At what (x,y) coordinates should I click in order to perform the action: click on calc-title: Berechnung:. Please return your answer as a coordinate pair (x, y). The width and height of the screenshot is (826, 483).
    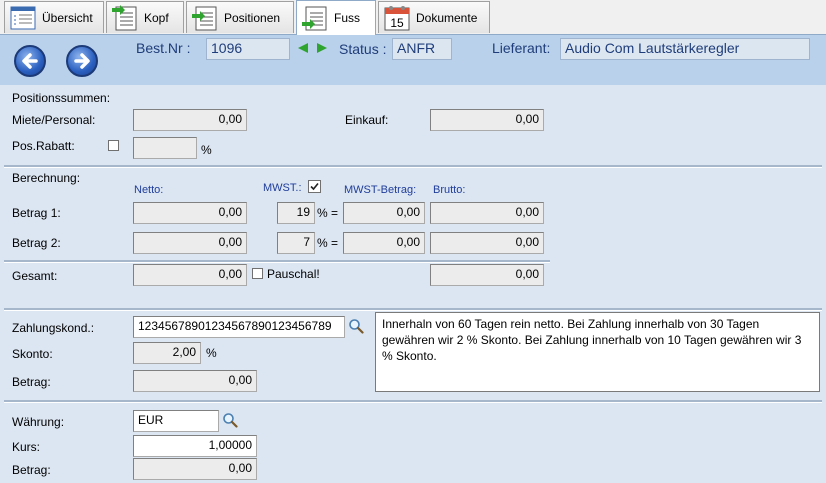
    Looking at the image, I should click on (46, 178).